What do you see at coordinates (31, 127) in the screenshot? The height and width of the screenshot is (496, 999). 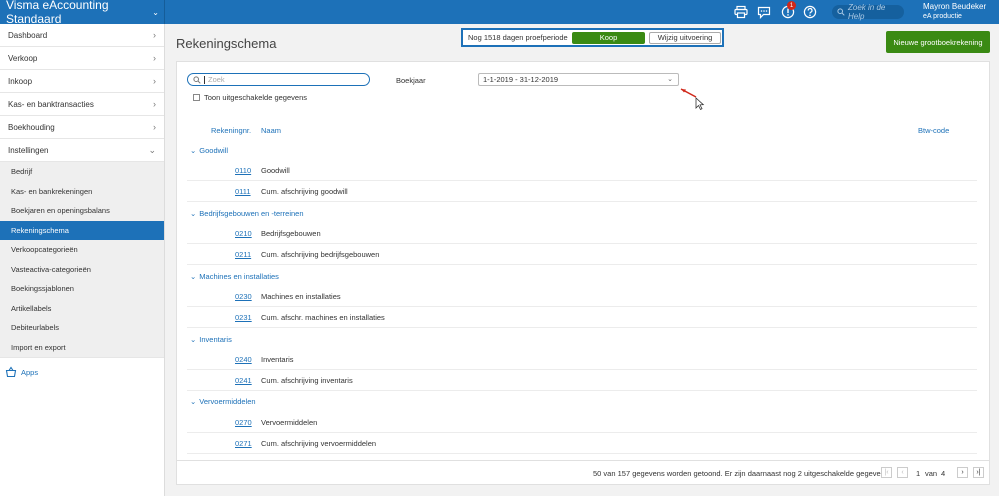 I see `sidebar-item-label: Boekhouding` at bounding box center [31, 127].